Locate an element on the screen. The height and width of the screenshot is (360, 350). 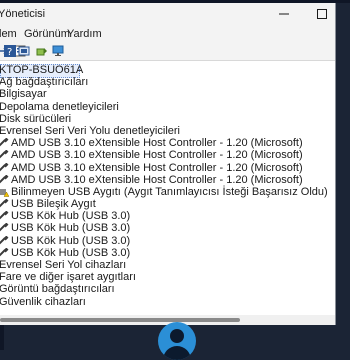
help-icon: ? is located at coordinates (10, 51).